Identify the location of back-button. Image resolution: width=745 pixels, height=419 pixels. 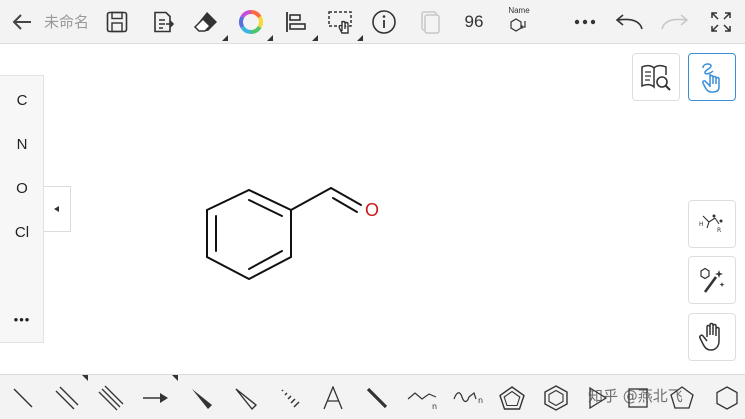
(22, 22).